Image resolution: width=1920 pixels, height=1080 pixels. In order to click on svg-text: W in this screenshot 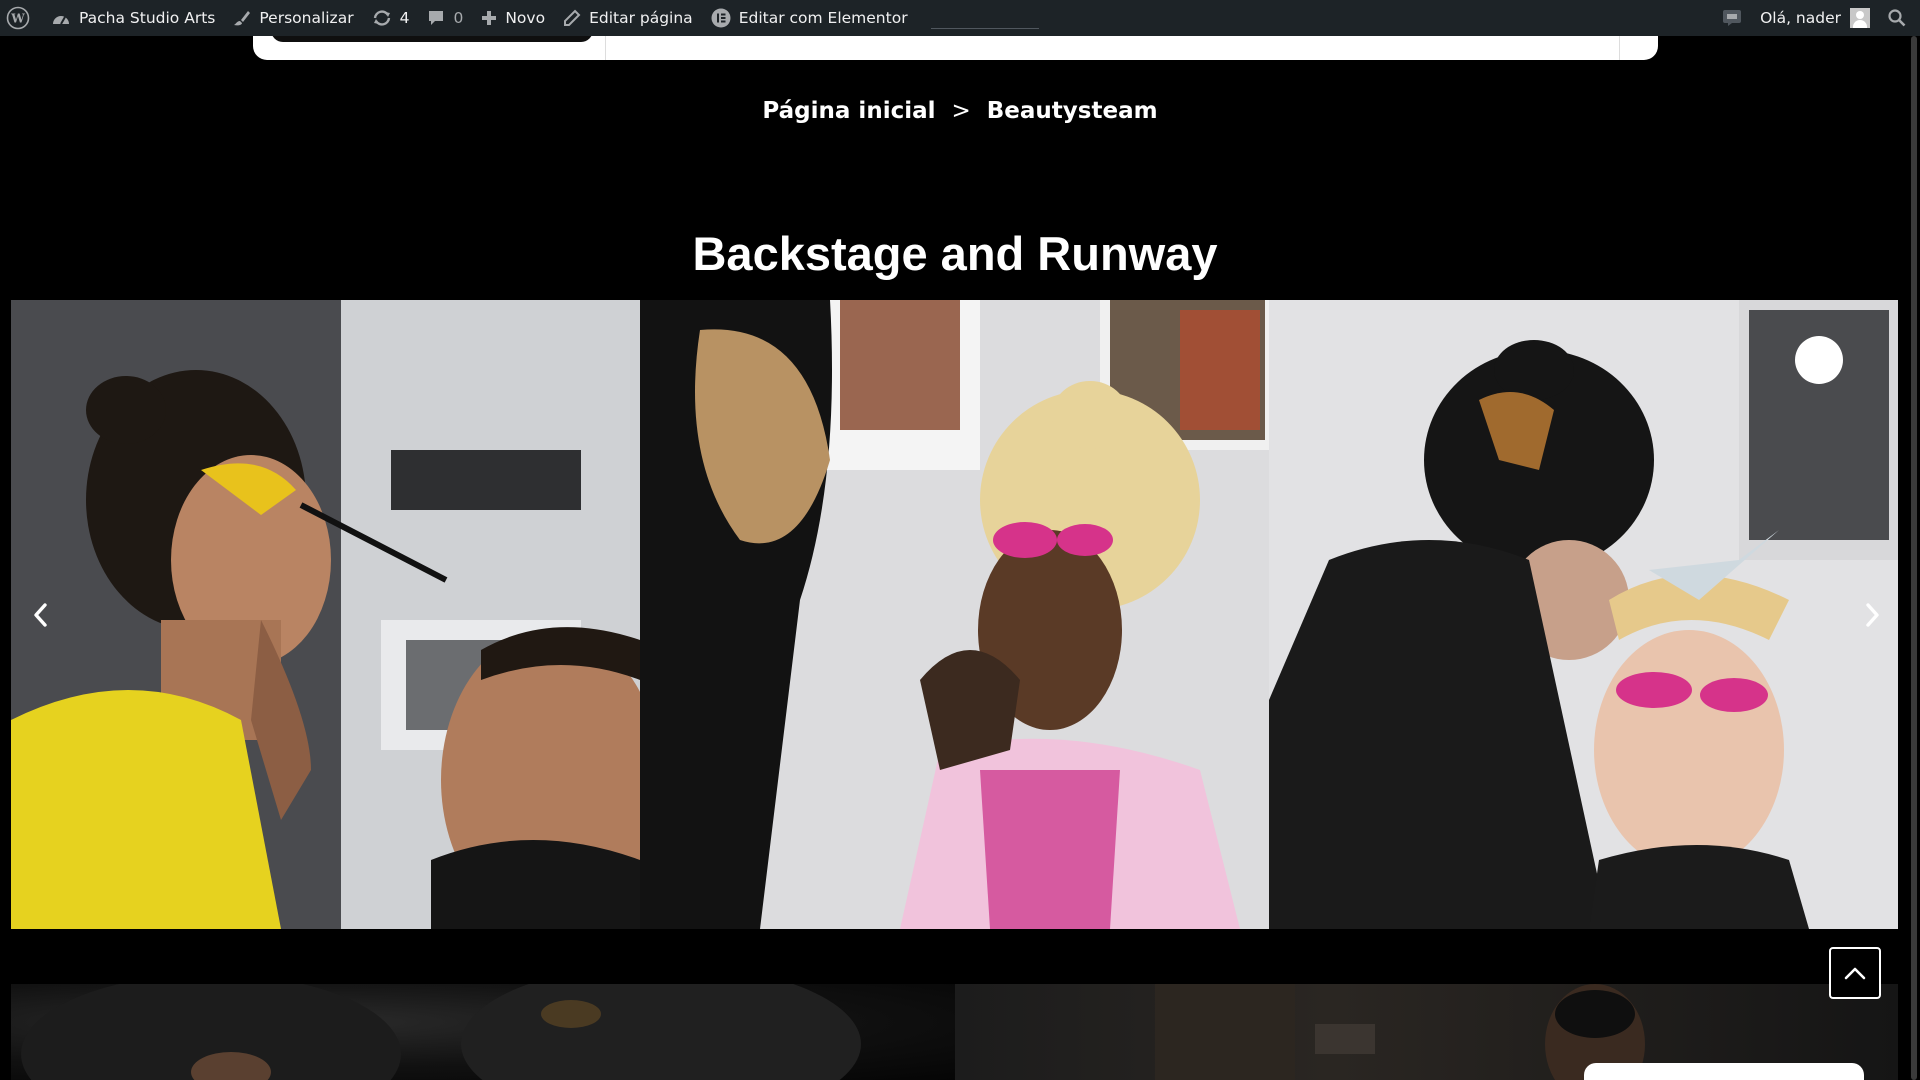, I will do `click(17, 19)`.